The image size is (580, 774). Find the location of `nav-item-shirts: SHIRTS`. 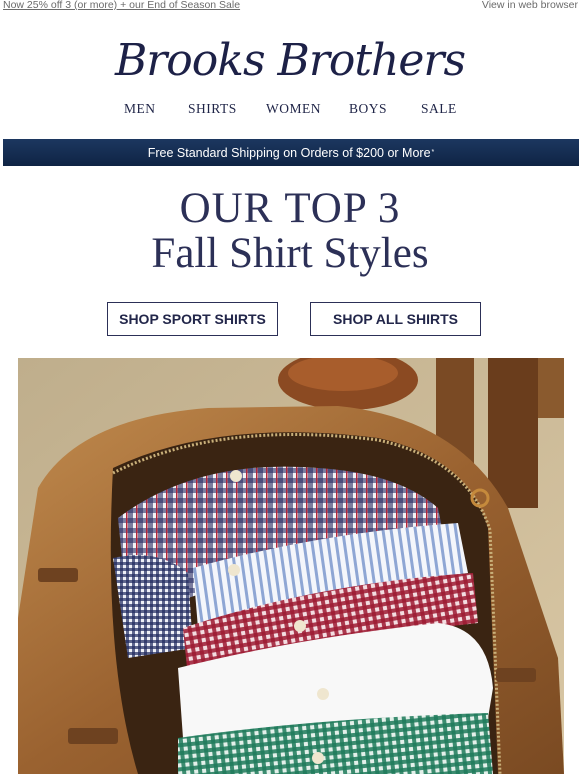

nav-item-shirts: SHIRTS is located at coordinates (212, 109).